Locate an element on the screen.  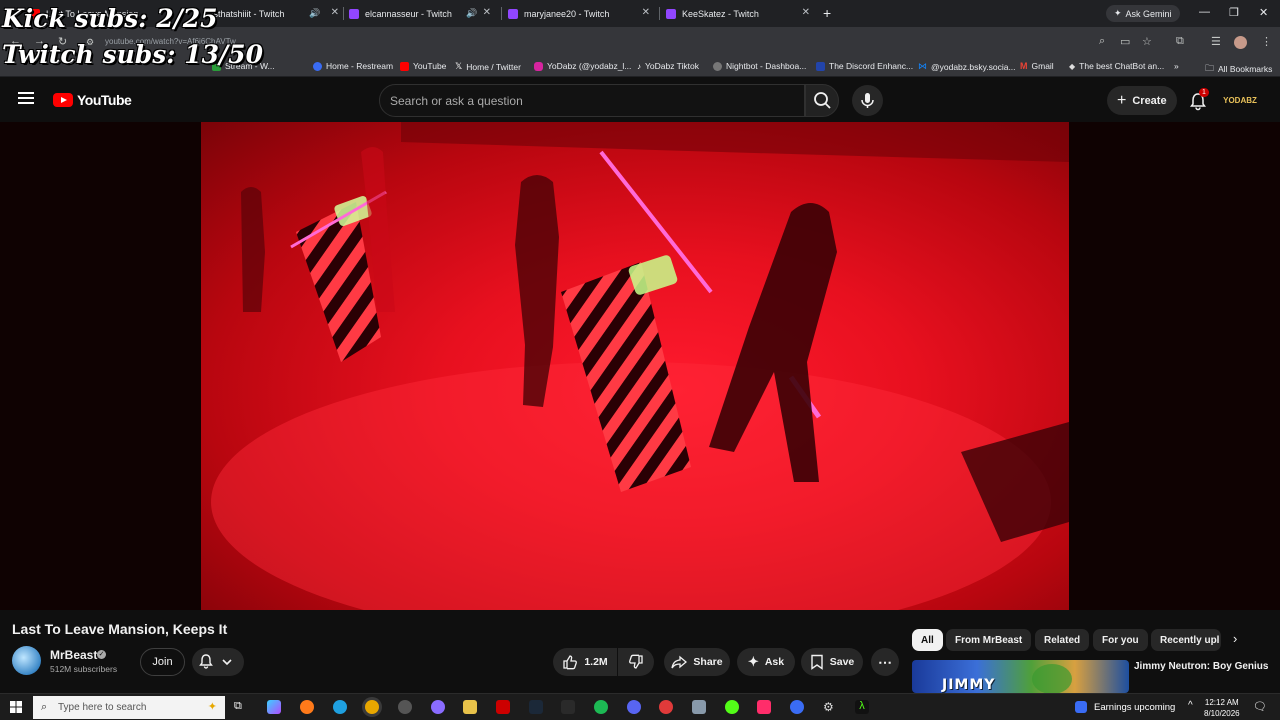
chrome-icon is located at coordinates (372, 707).